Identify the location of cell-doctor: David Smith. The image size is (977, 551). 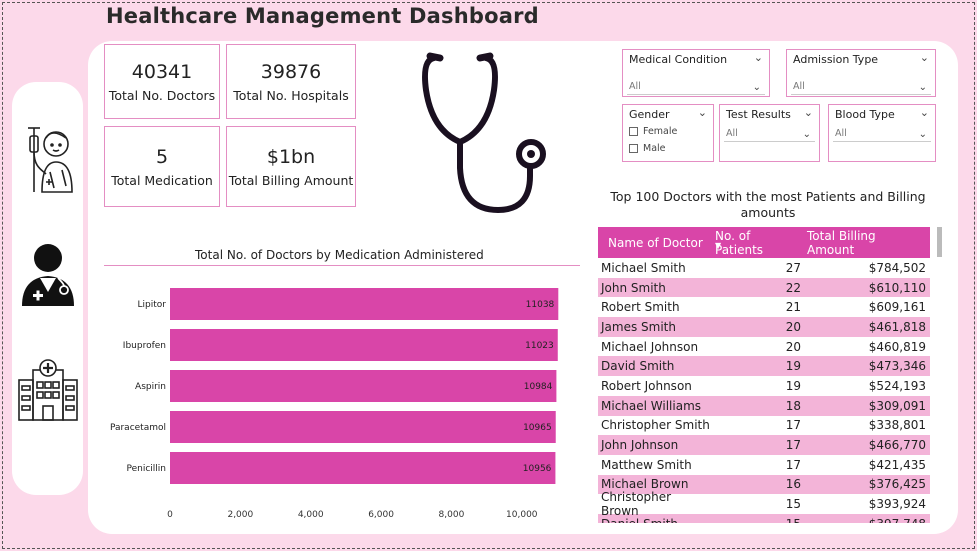
(638, 366).